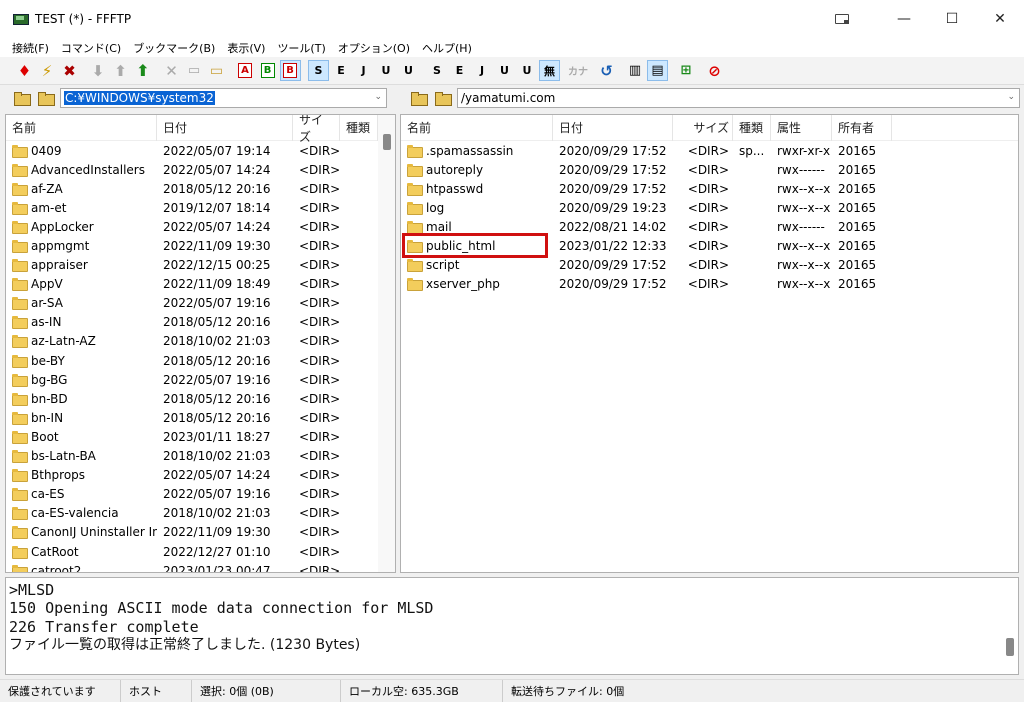  What do you see at coordinates (200, 436) in the screenshot?
I see `table-row: Boot 2023/01/11 18:27 <DIR>` at bounding box center [200, 436].